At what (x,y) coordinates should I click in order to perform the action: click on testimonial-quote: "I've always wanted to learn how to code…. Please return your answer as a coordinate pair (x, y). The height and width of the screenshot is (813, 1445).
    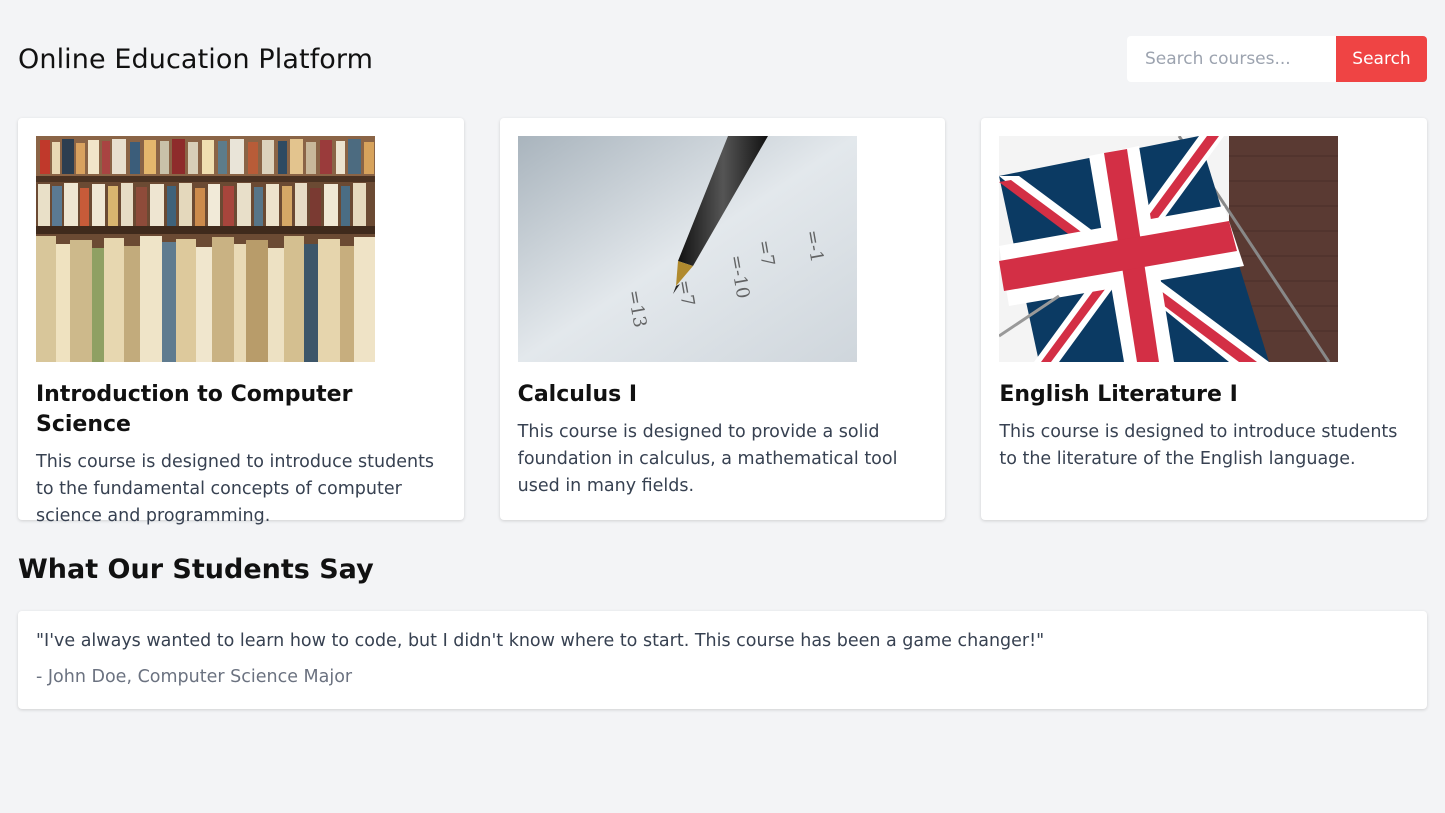
    Looking at the image, I should click on (540, 641).